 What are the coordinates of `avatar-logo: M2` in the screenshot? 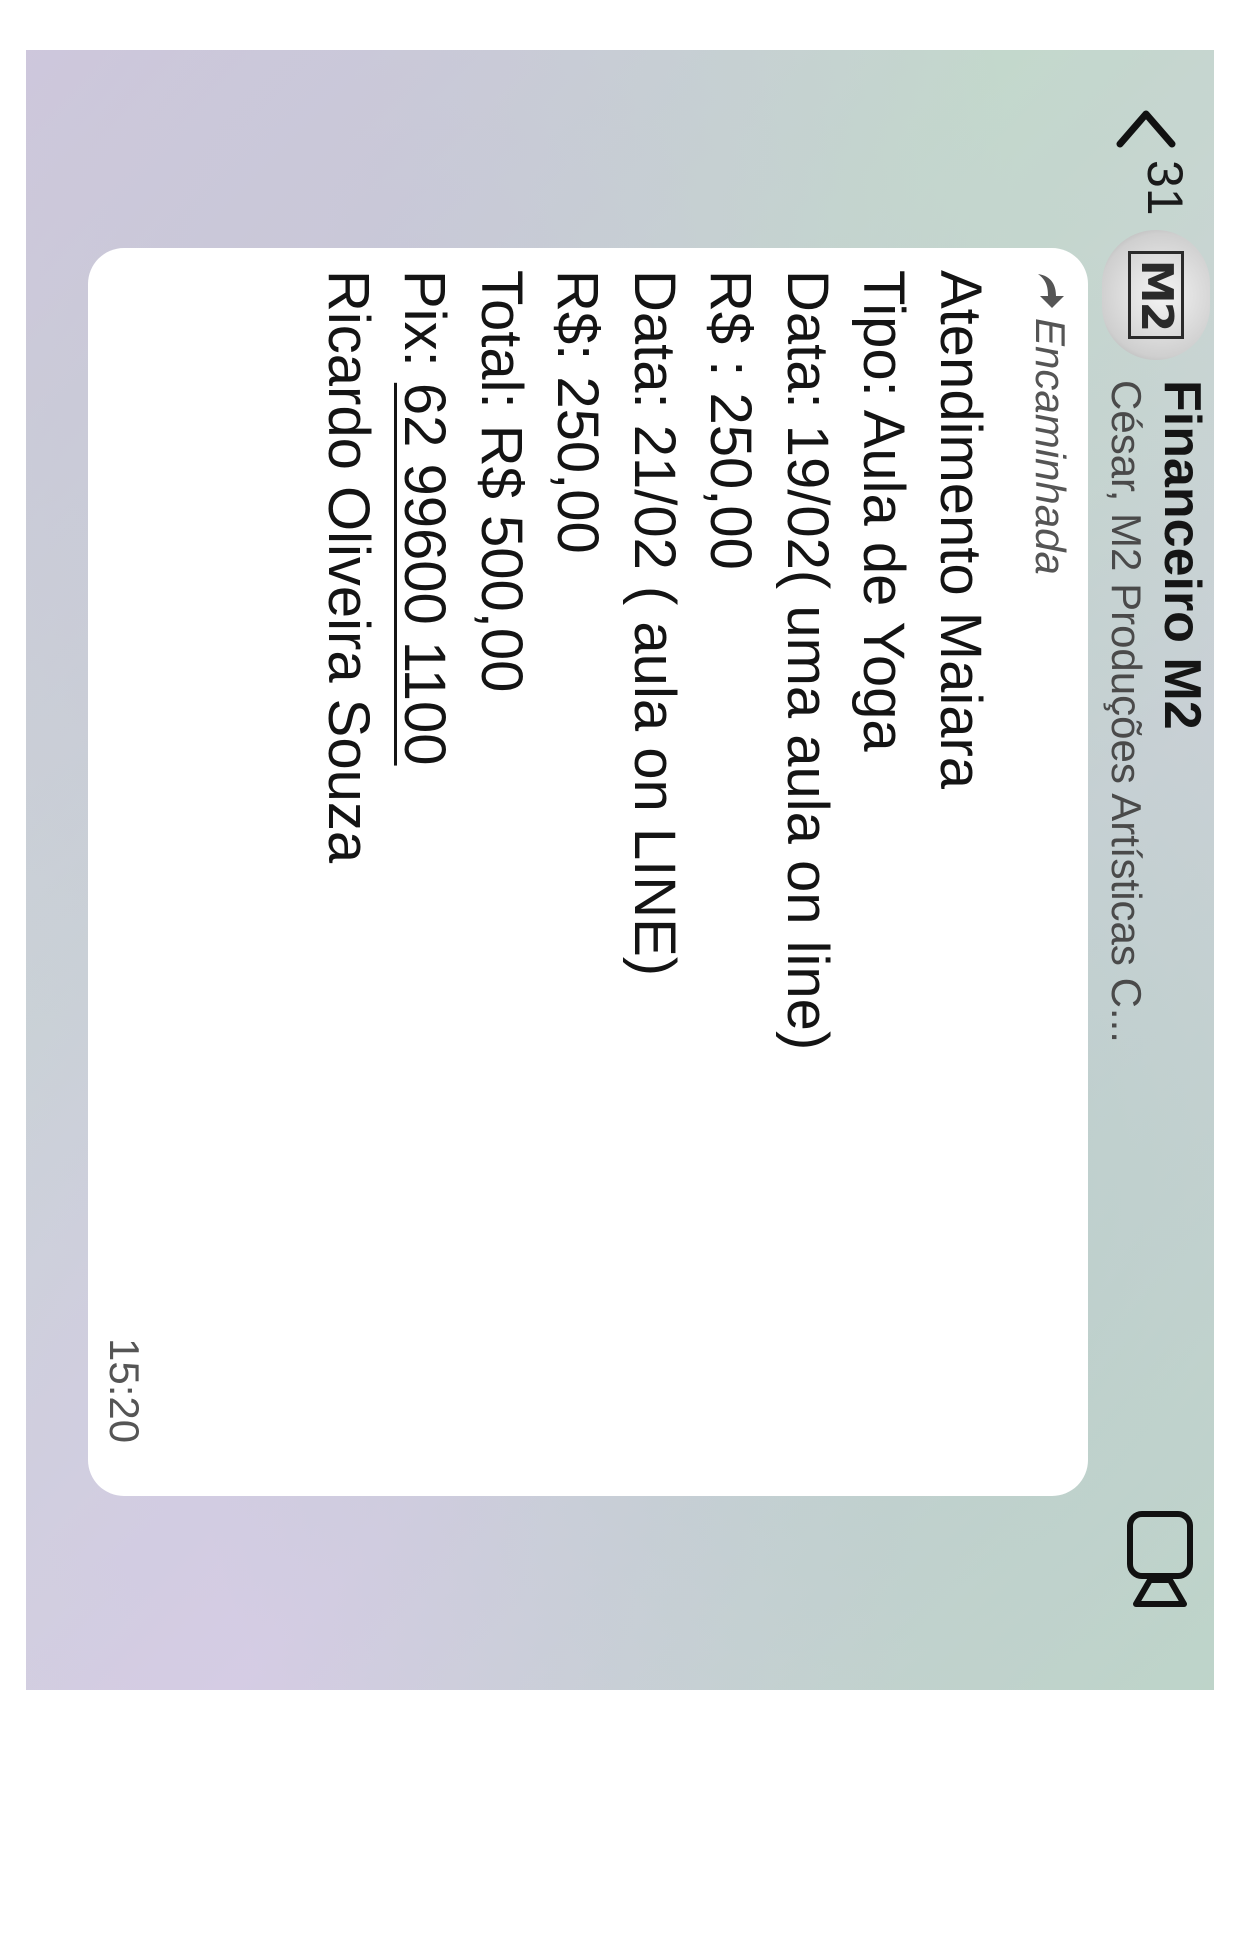 It's located at (1156, 295).